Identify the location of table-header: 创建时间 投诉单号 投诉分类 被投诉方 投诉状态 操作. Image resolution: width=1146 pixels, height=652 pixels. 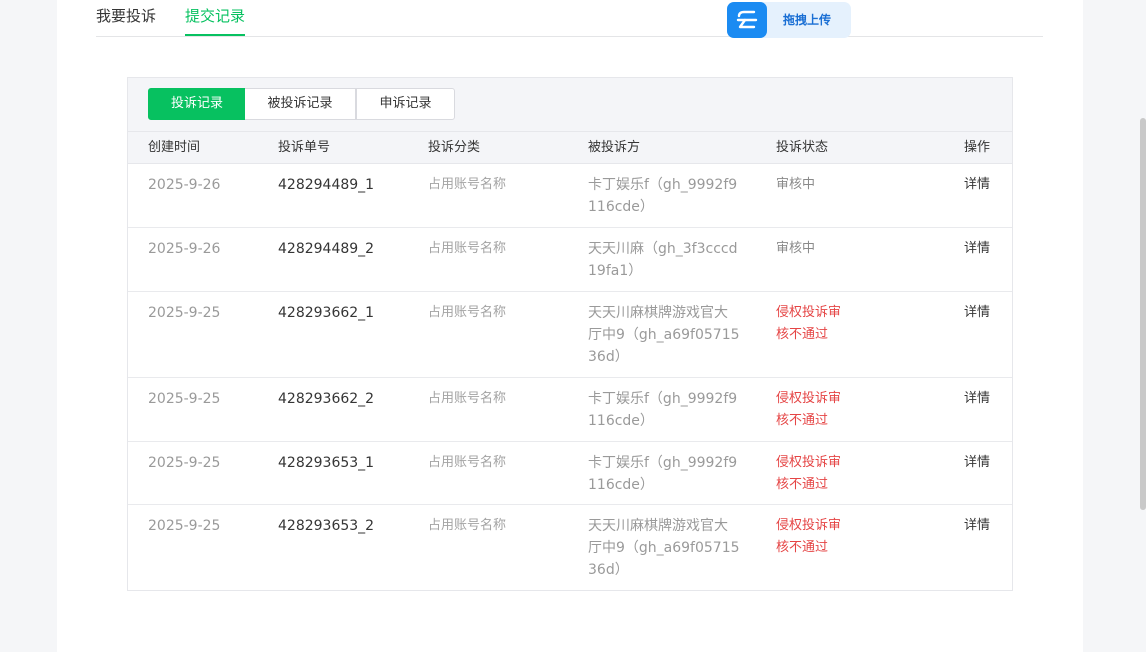
(570, 148).